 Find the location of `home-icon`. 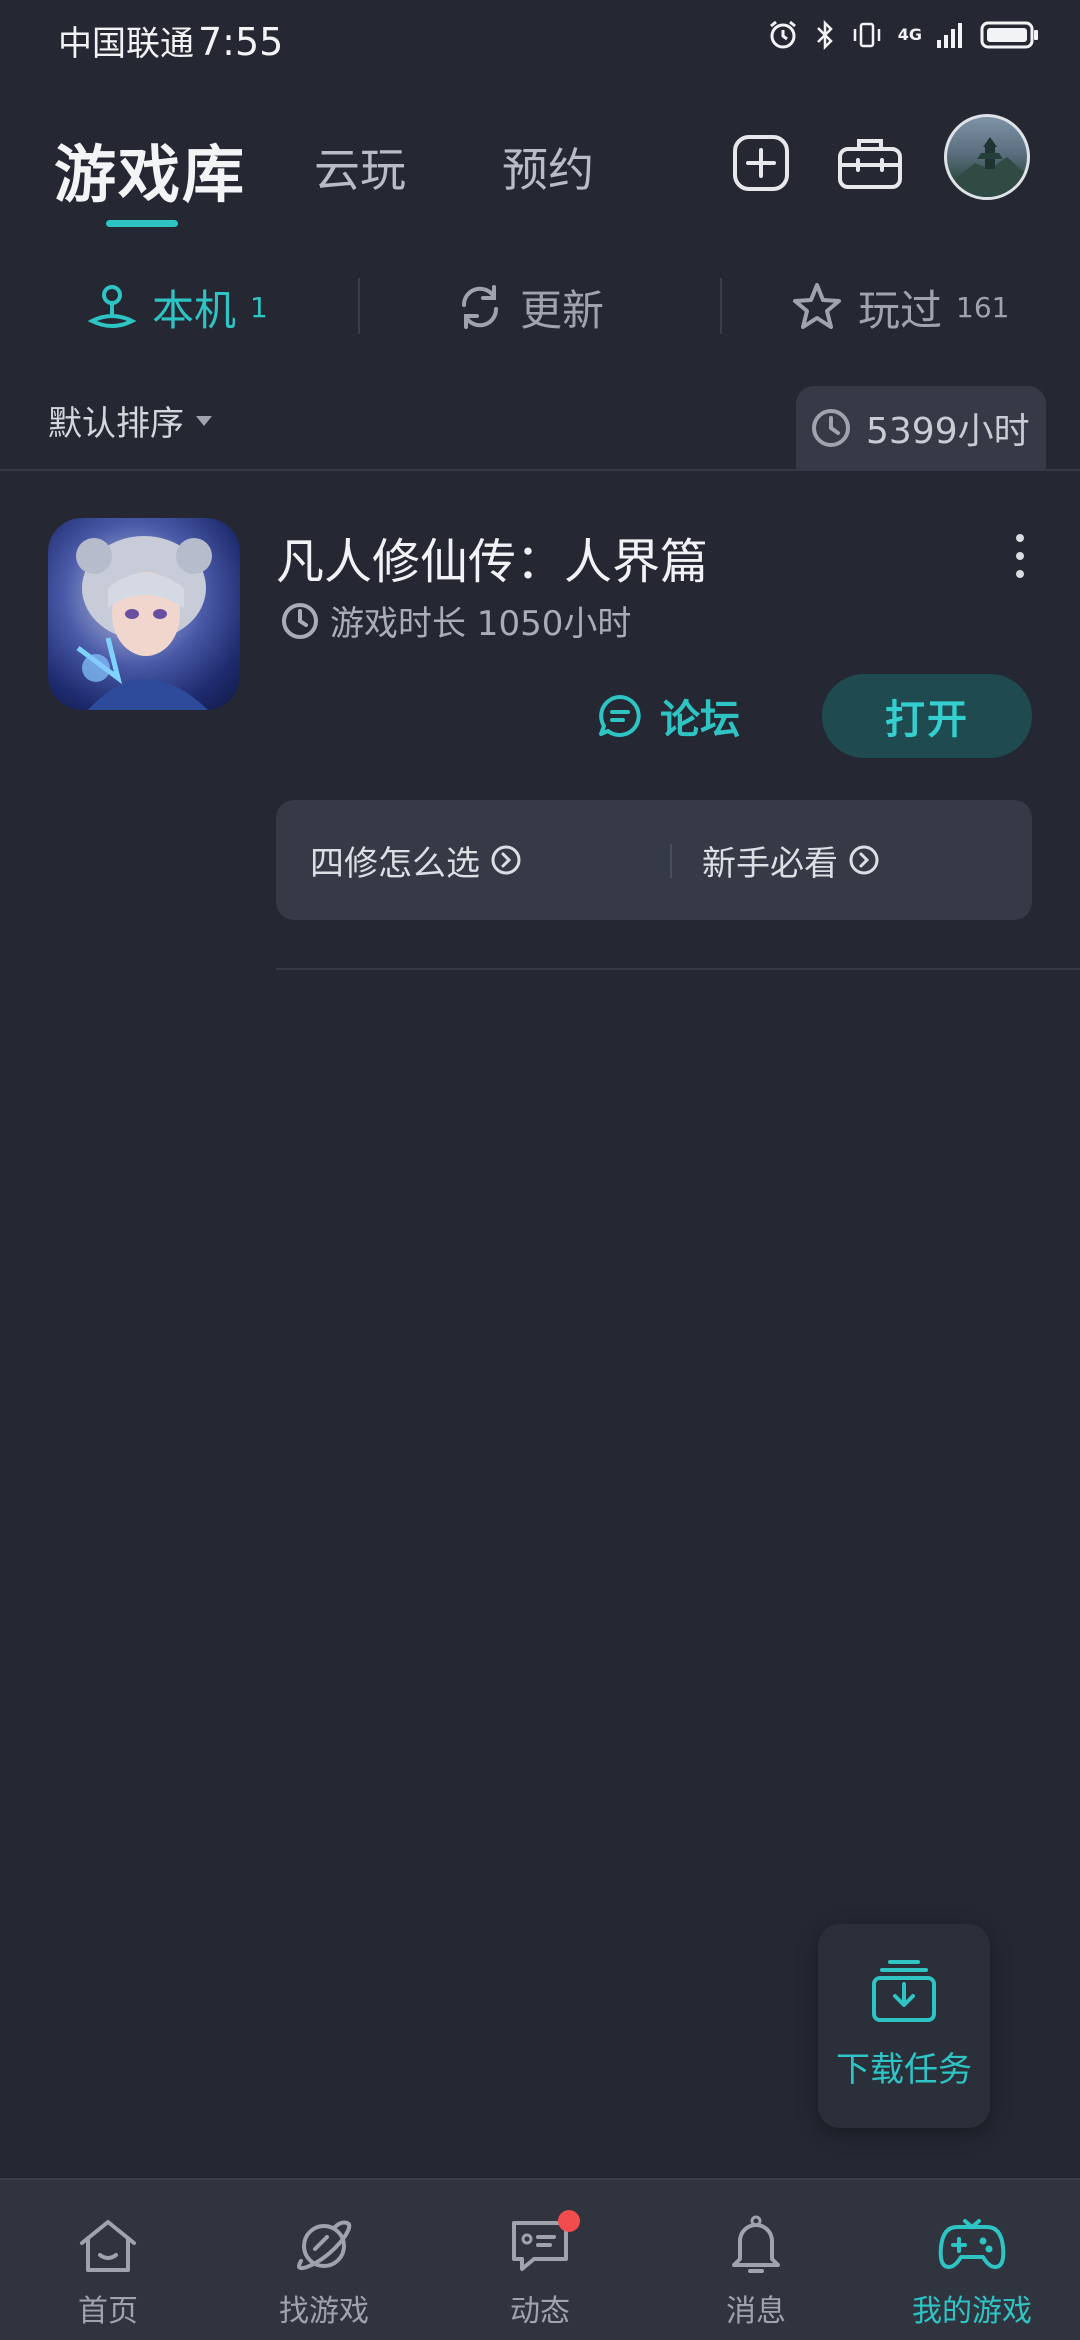

home-icon is located at coordinates (108, 2246).